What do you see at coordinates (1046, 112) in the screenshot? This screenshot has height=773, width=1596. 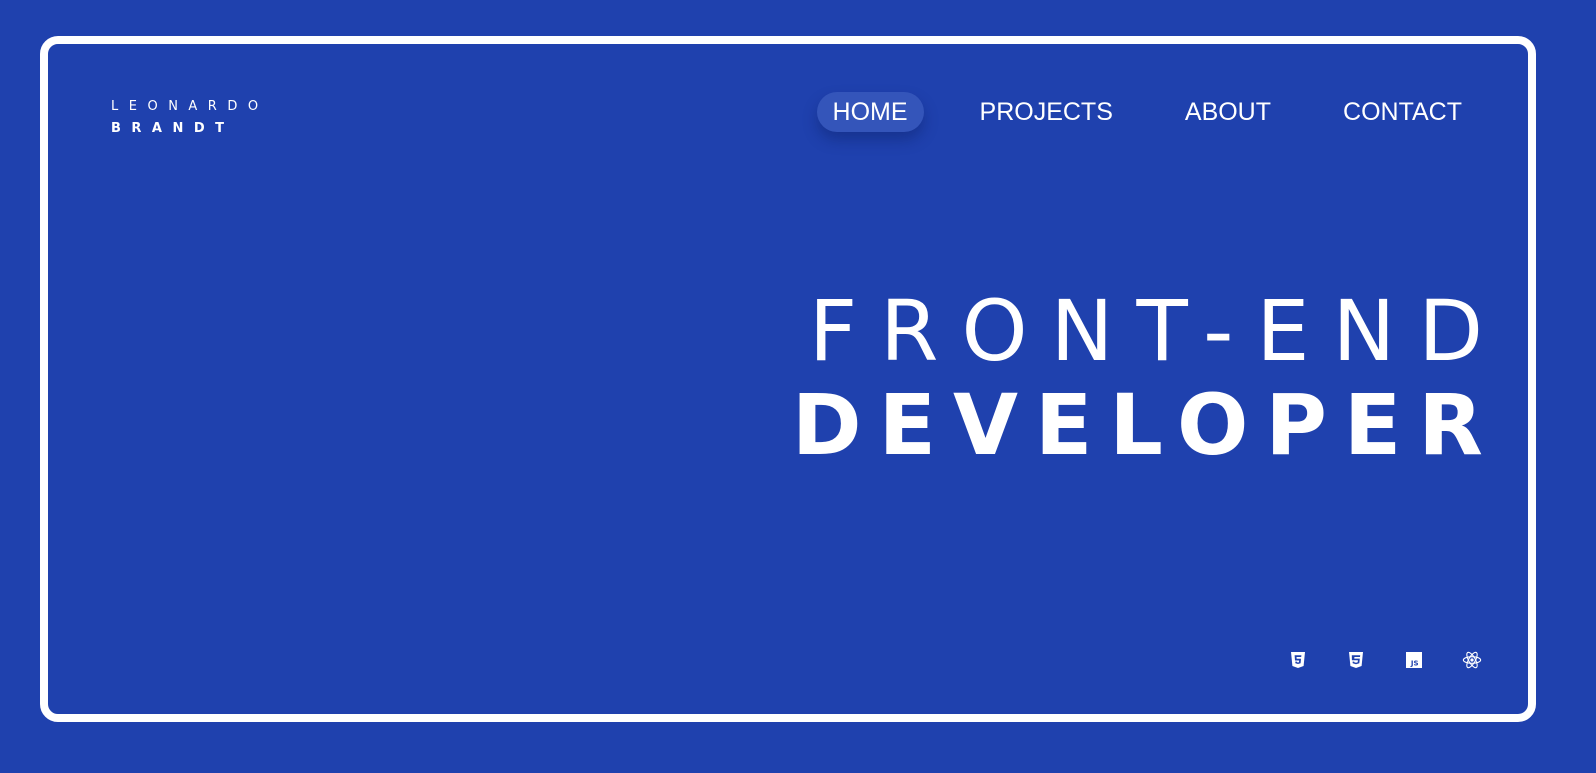 I see `nav-item-projects: PROJECTS` at bounding box center [1046, 112].